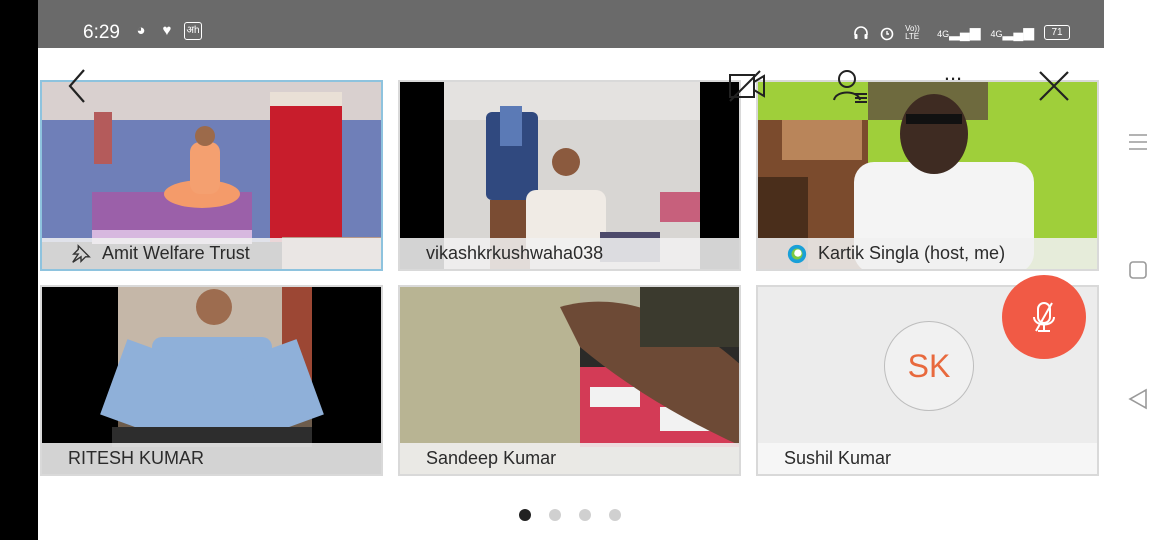 The image size is (1170, 540). What do you see at coordinates (1012, 32) in the screenshot?
I see `network-label-2: 4G▂▄▆` at bounding box center [1012, 32].